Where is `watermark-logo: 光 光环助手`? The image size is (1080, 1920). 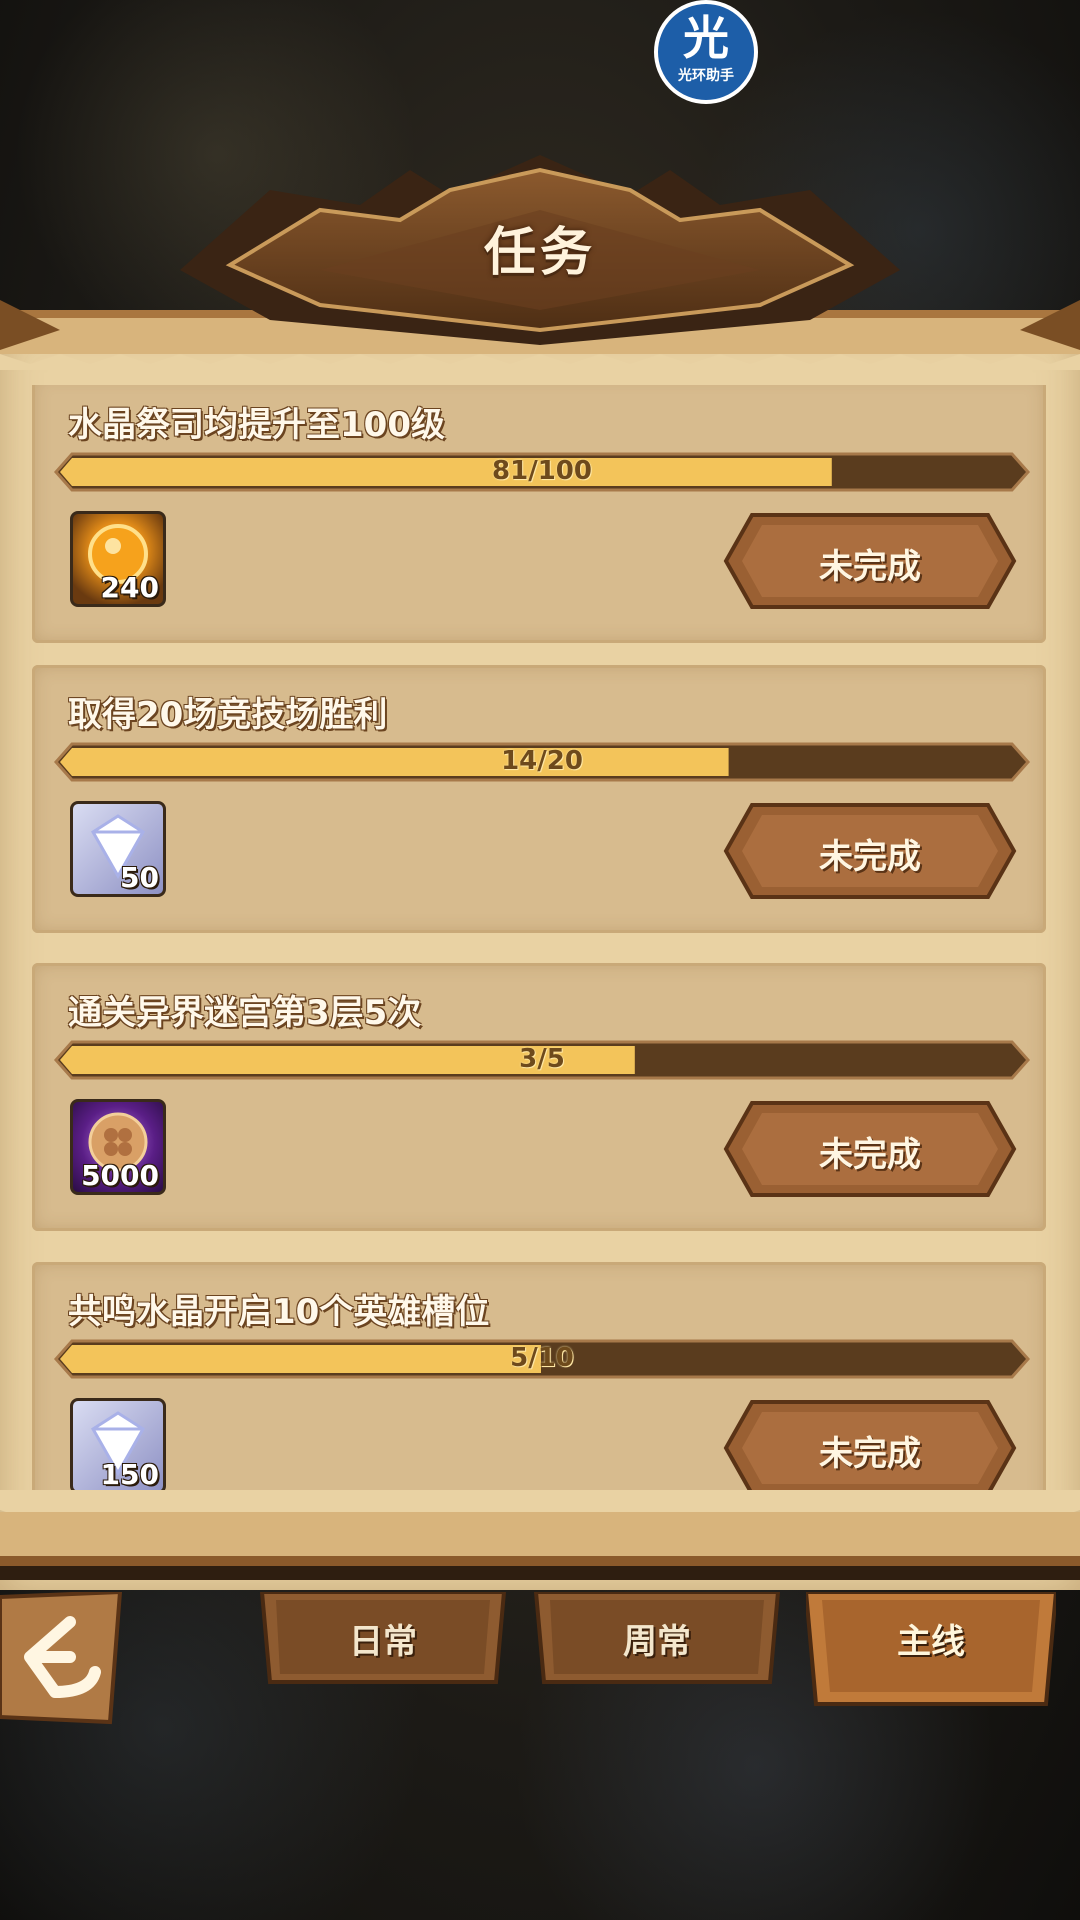 watermark-logo: 光 光环助手 is located at coordinates (706, 52).